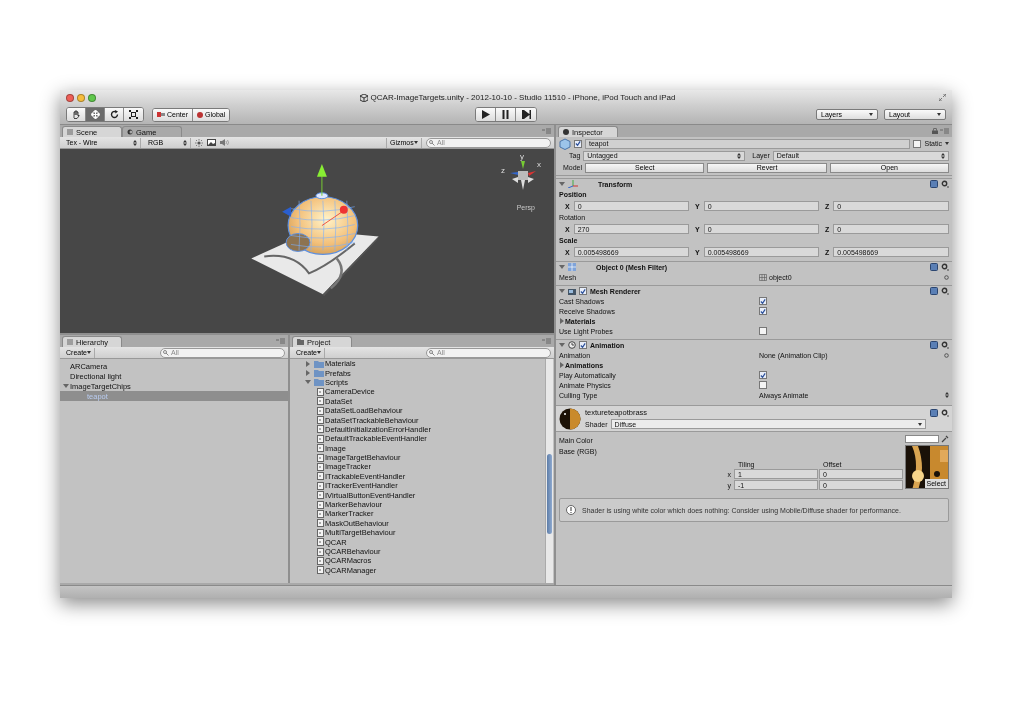 Image resolution: width=1024 pixels, height=724 pixels. What do you see at coordinates (522, 156) in the screenshot?
I see `axis-label: y` at bounding box center [522, 156].